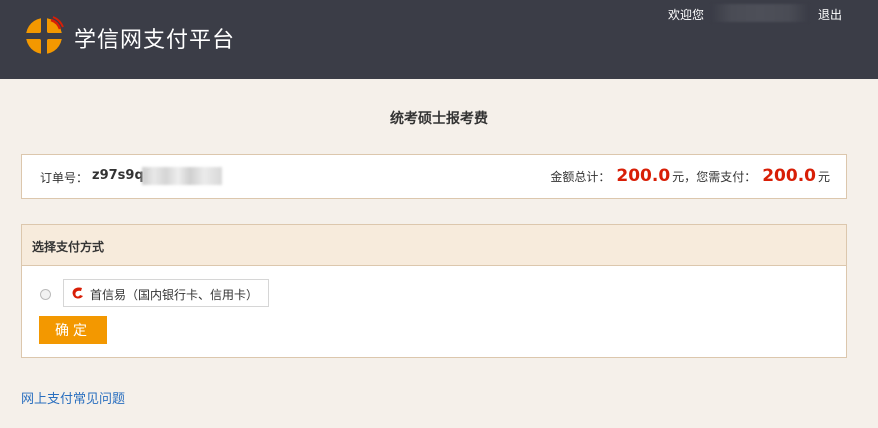  I want to click on pay-amount: 200.0, so click(789, 176).